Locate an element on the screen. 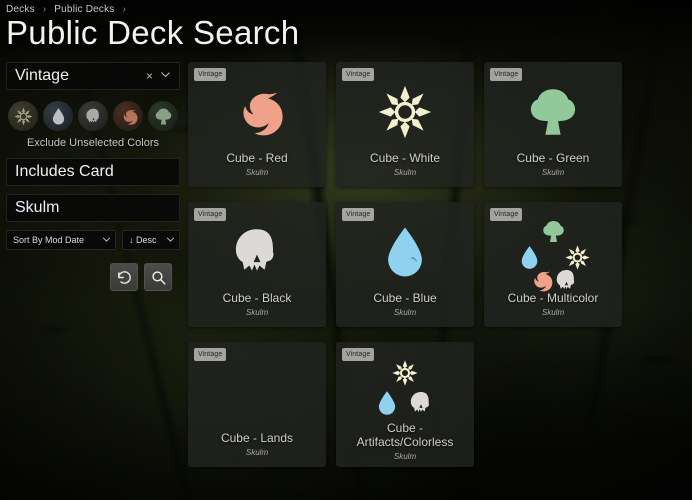 The width and height of the screenshot is (692, 500). mana-filter-red is located at coordinates (128, 116).